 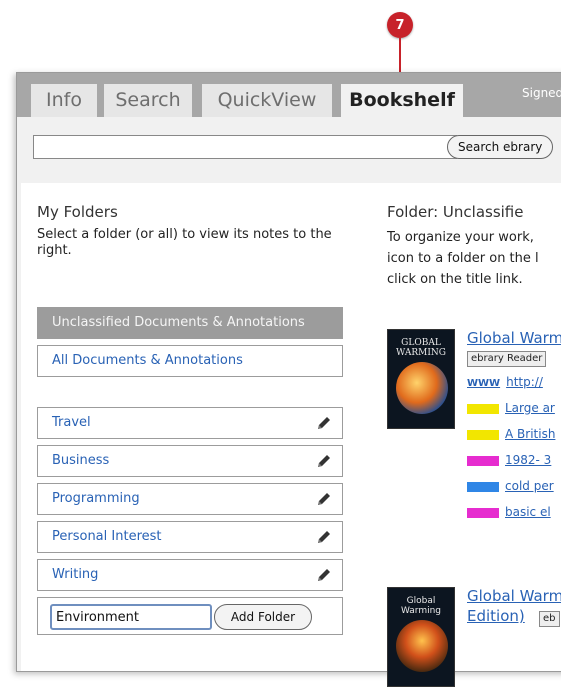 I want to click on search-input, so click(x=245, y=147).